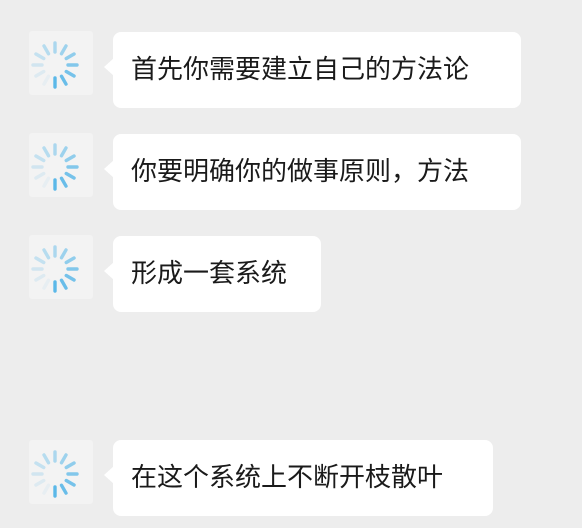 The height and width of the screenshot is (528, 582). Describe the element at coordinates (212, 274) in the screenshot. I see `message-bubble: 形成一套系统` at that location.